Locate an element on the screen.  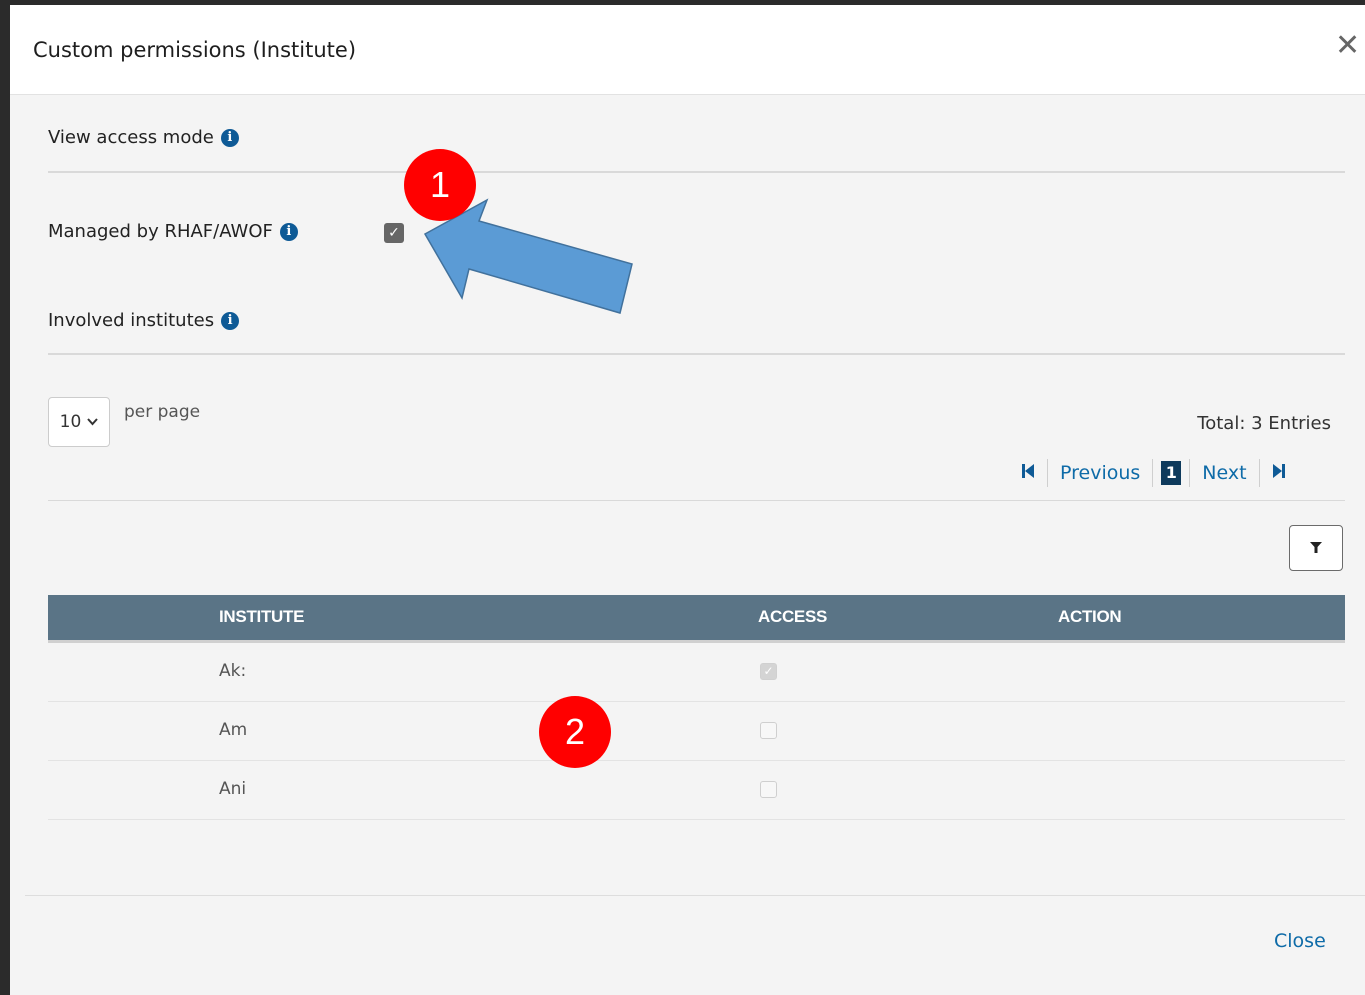
table-header: INSTITUTE ACCESS ACTION is located at coordinates (696, 619).